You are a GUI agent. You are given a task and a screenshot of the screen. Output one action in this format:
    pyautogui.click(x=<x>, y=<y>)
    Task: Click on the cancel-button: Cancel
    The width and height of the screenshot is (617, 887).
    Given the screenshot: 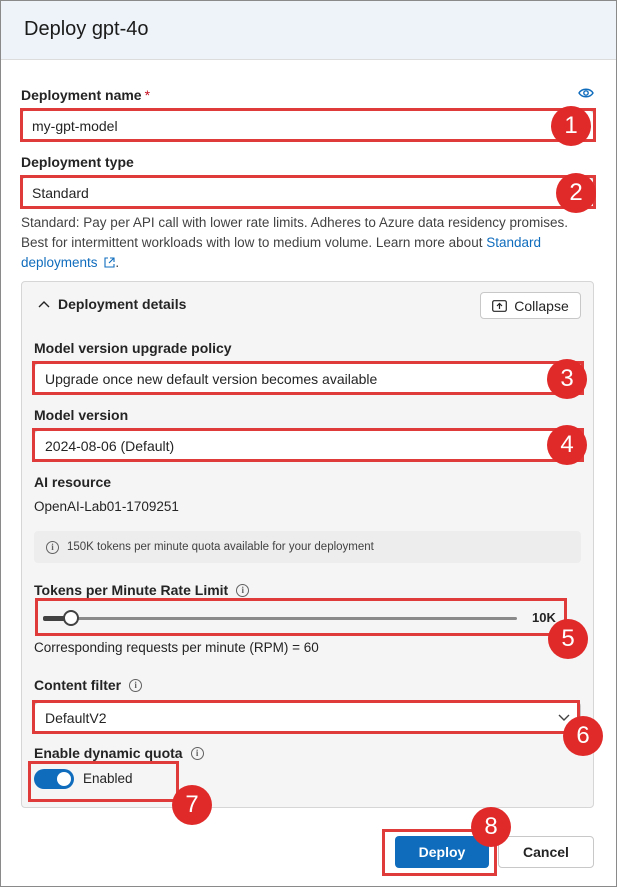 What is the action you would take?
    pyautogui.click(x=546, y=852)
    